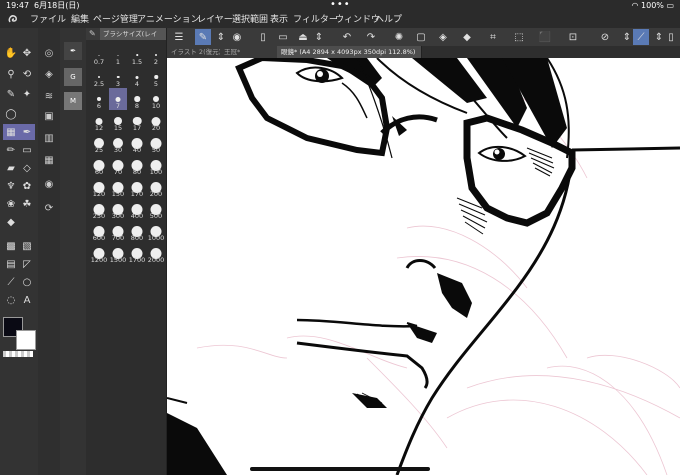 The height and width of the screenshot is (475, 680). Describe the element at coordinates (49, 96) in the screenshot. I see `layers-icon: ≋` at that location.